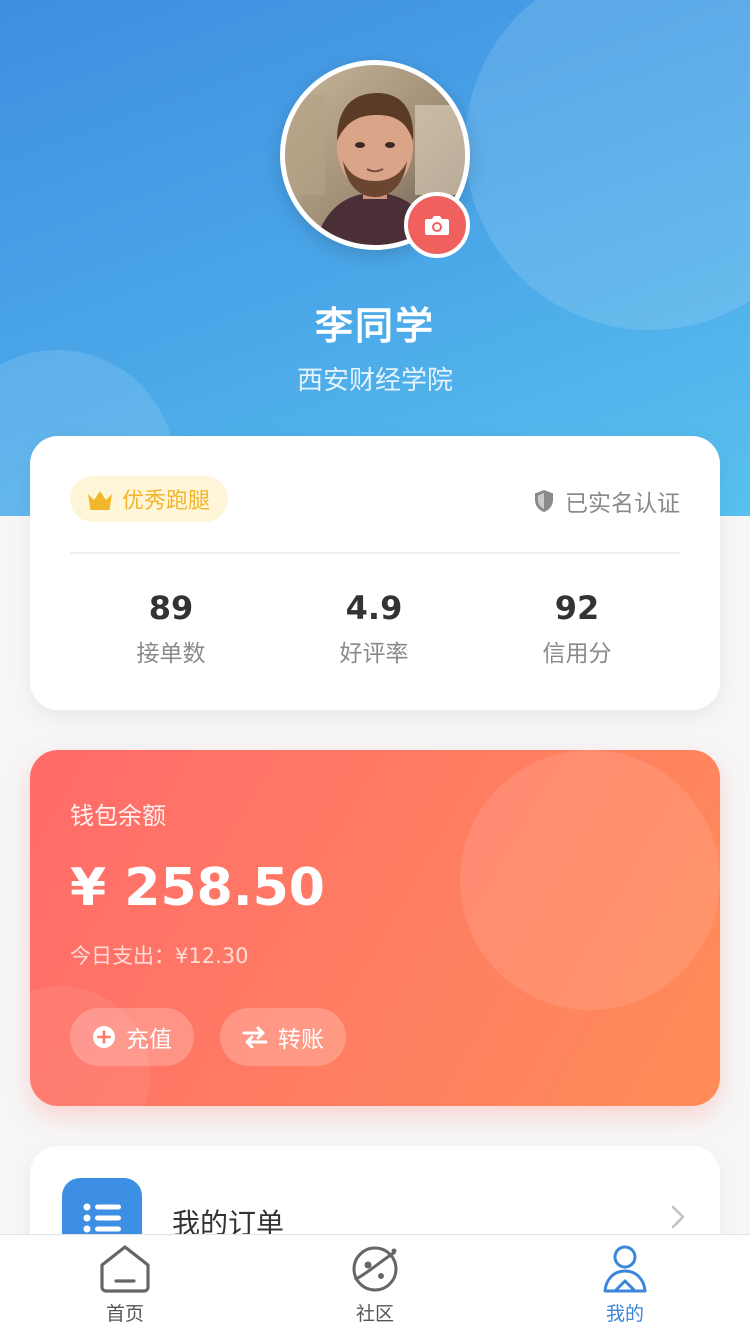 The image size is (750, 1333). I want to click on user-icon, so click(625, 1269).